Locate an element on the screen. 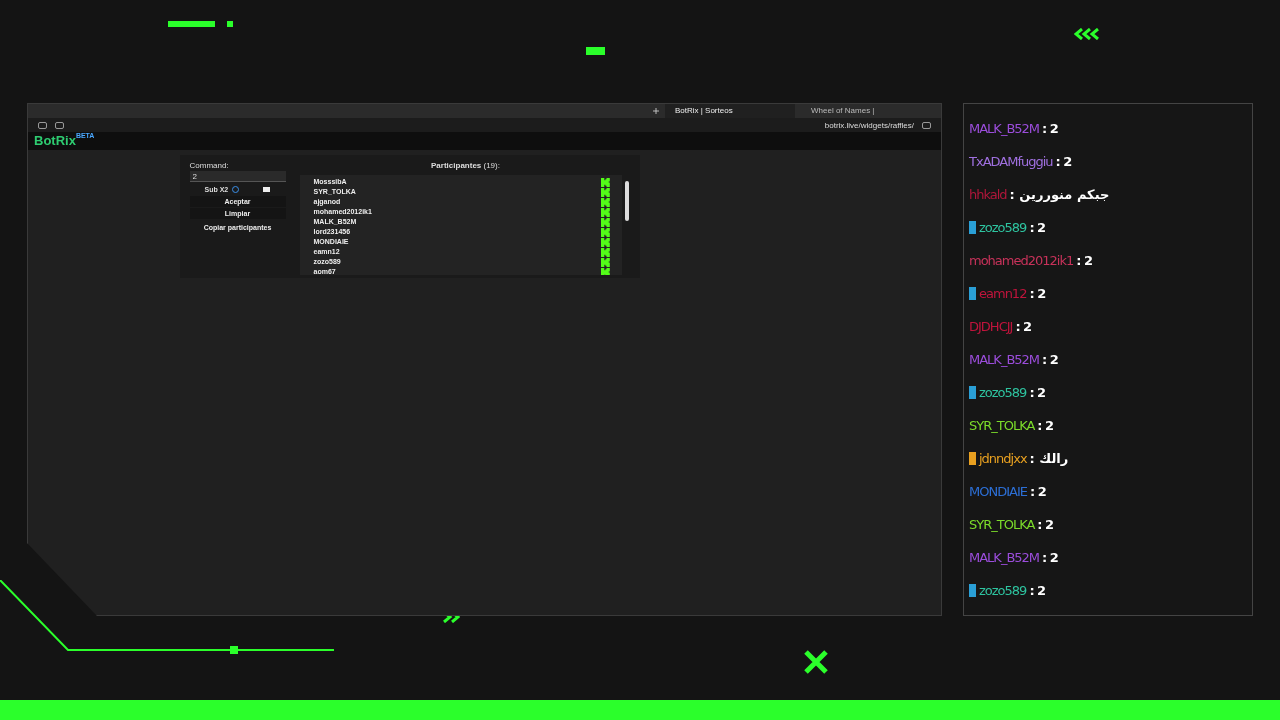 This screenshot has width=1280, height=720. checkbox is located at coordinates (267, 189).